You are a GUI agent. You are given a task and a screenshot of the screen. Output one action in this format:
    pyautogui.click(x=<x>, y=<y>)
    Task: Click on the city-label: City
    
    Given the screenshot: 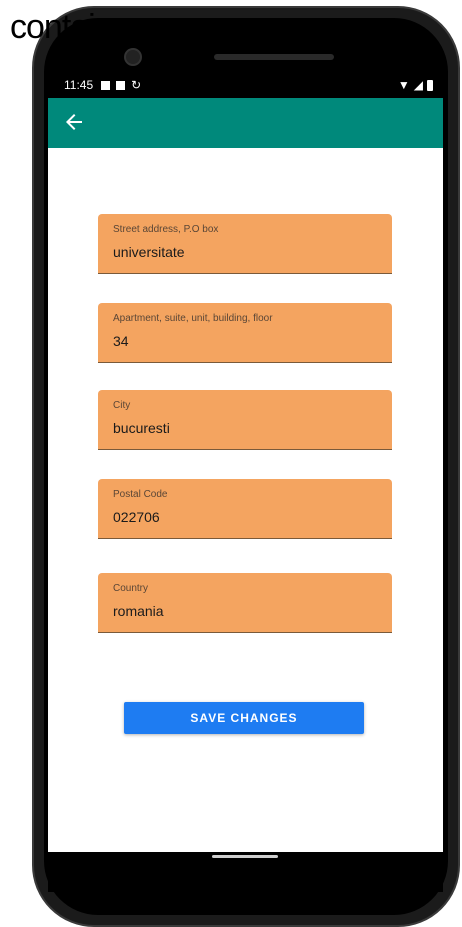 What is the action you would take?
    pyautogui.click(x=122, y=405)
    